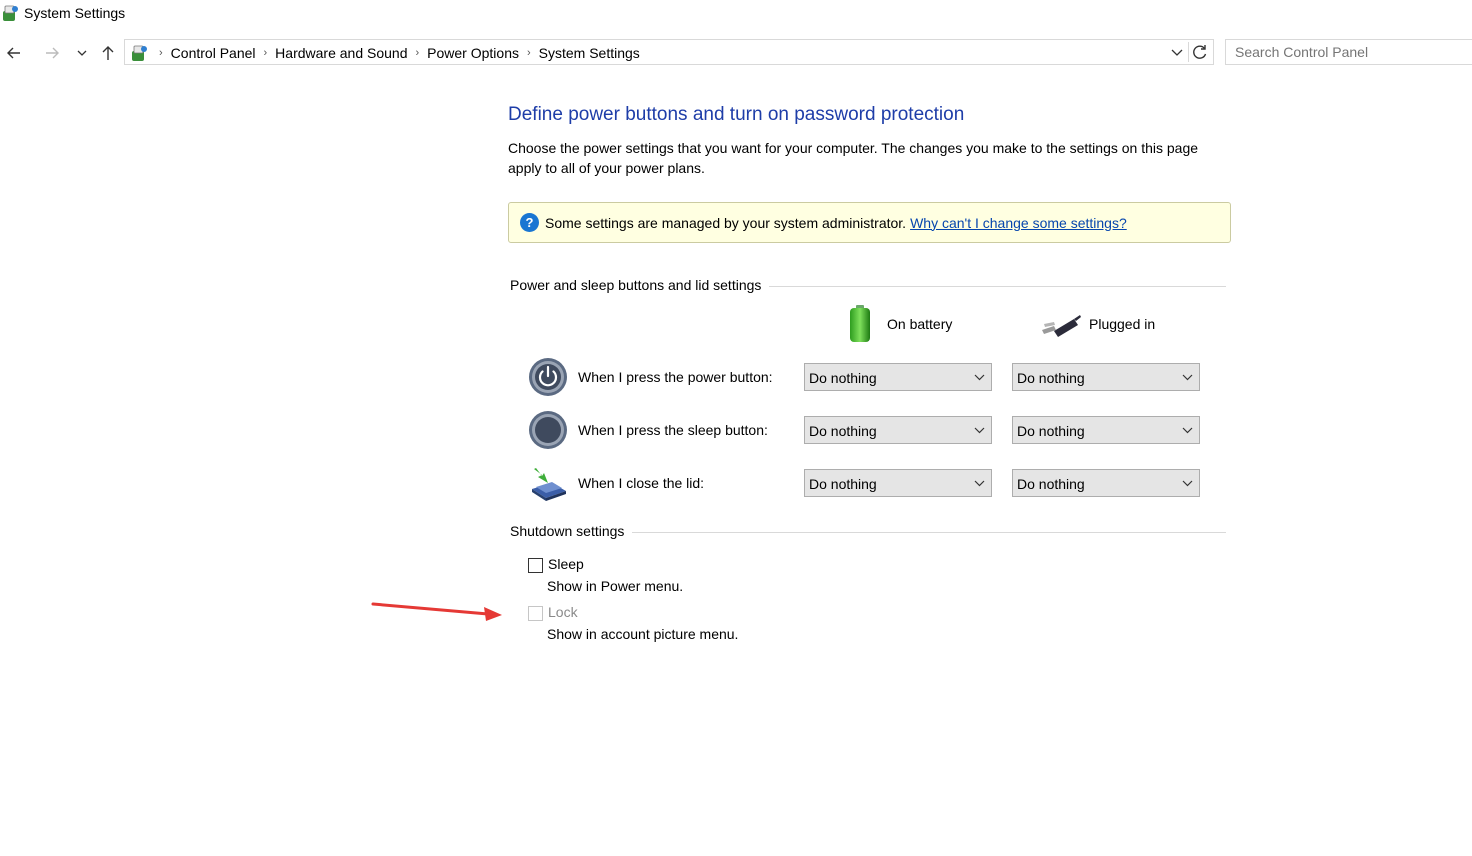 The width and height of the screenshot is (1472, 856). I want to click on lock-checkbox-description: Show in account picture menu., so click(643, 634).